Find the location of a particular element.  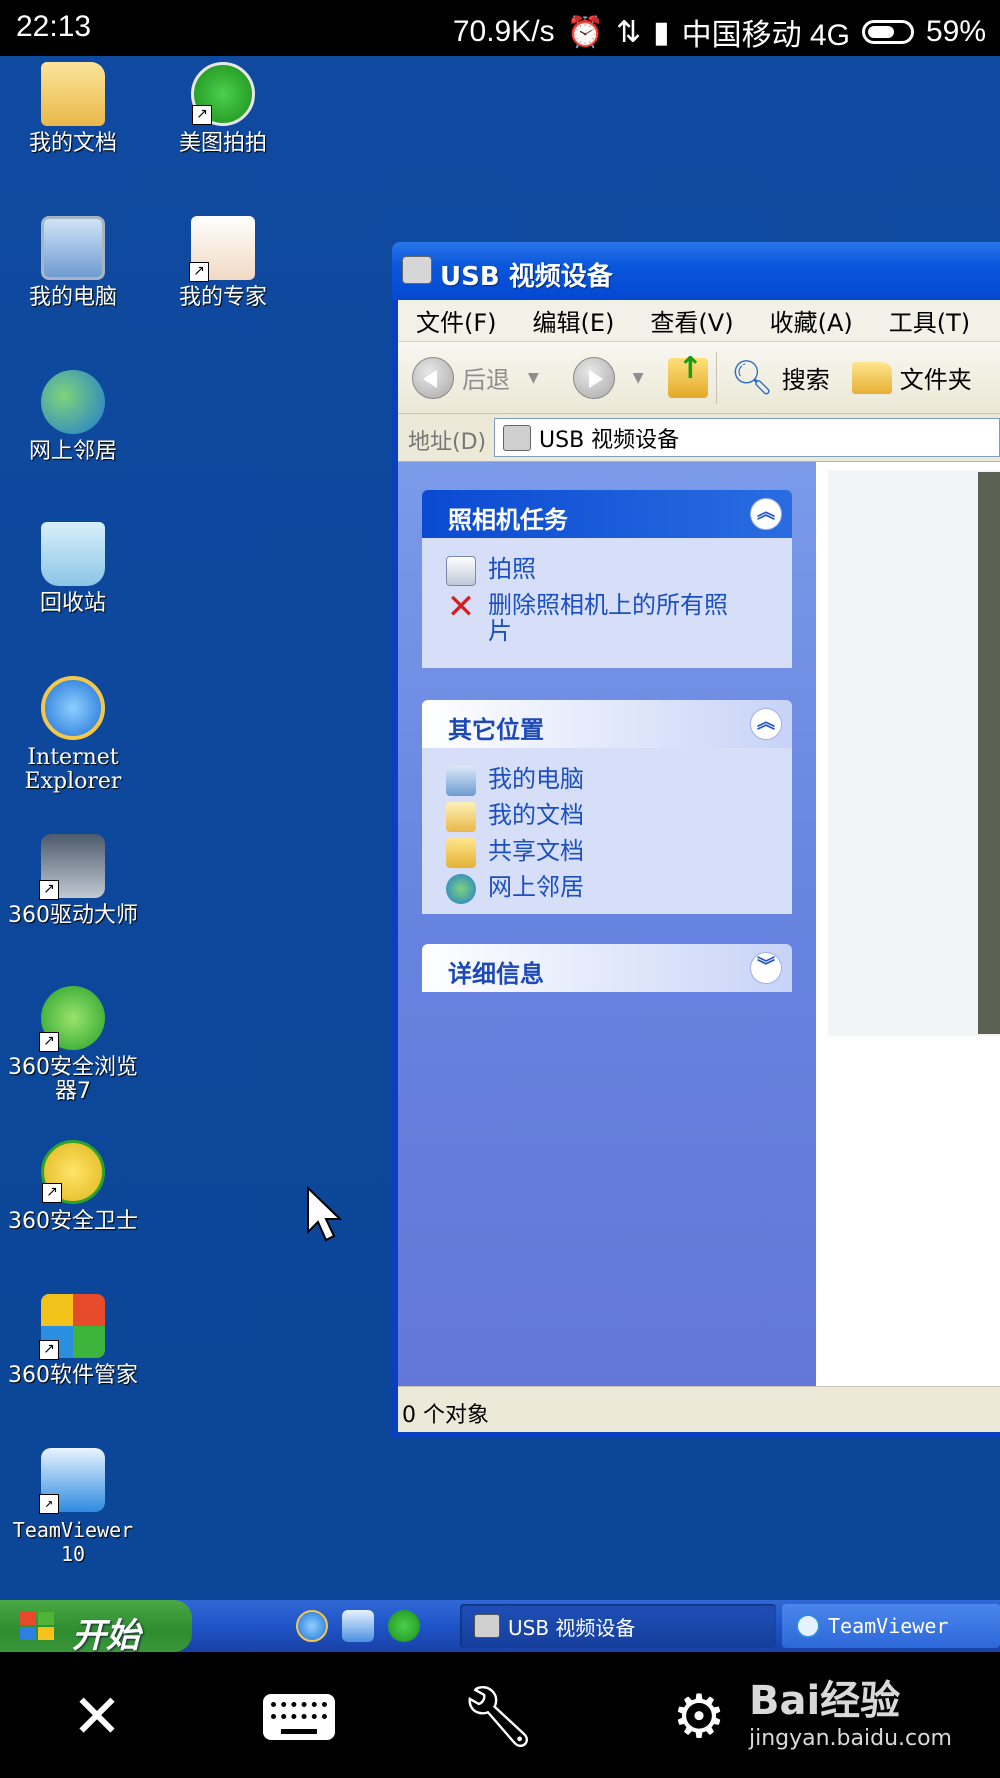

window-titlebar: USB 视频设备 is located at coordinates (696, 271).